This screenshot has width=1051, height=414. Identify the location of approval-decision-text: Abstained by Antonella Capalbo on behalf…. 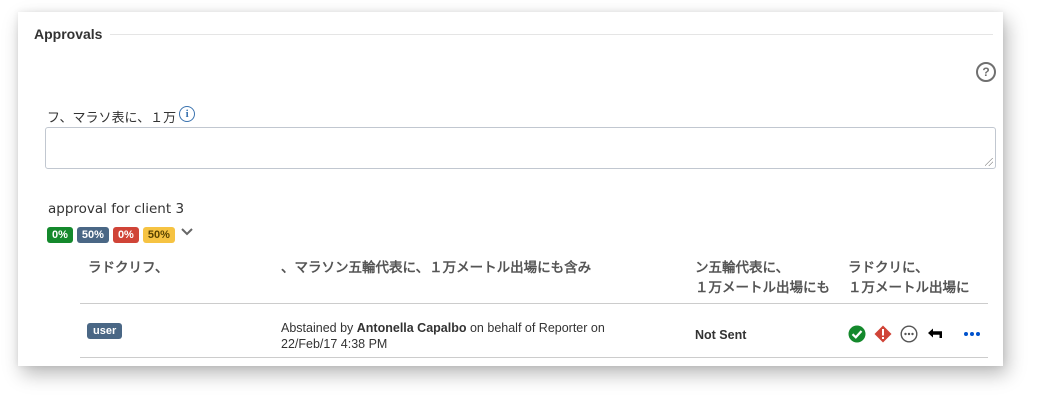
(461, 336).